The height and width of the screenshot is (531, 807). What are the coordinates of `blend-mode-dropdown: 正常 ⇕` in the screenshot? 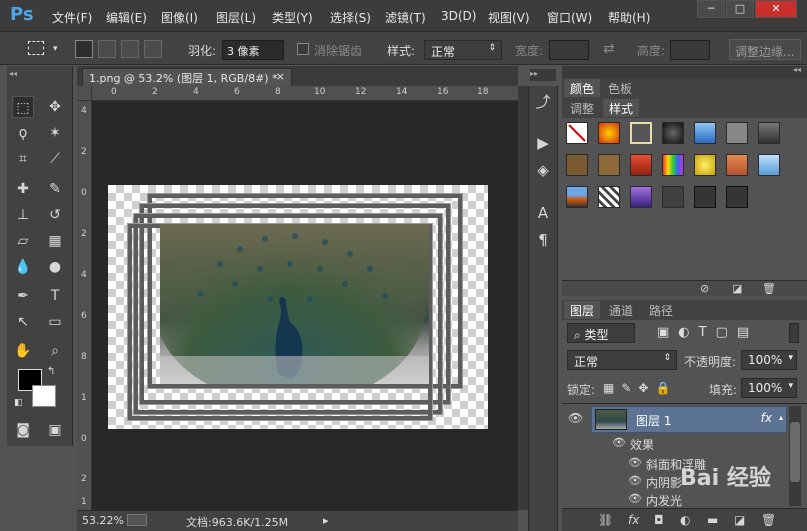 It's located at (622, 360).